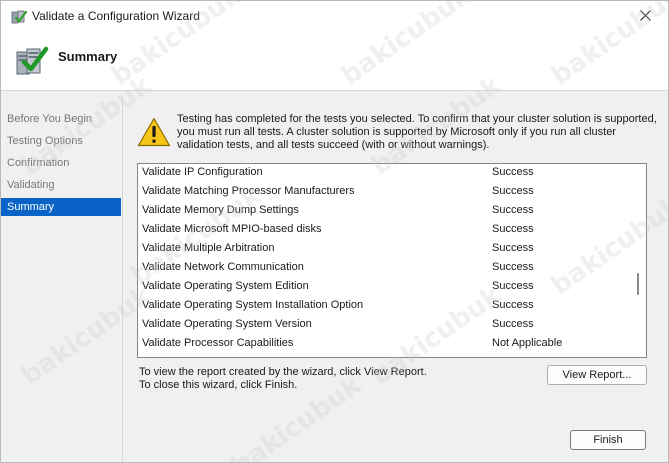 The image size is (669, 463). What do you see at coordinates (202, 172) in the screenshot?
I see `test-name: Validate IP Configuration` at bounding box center [202, 172].